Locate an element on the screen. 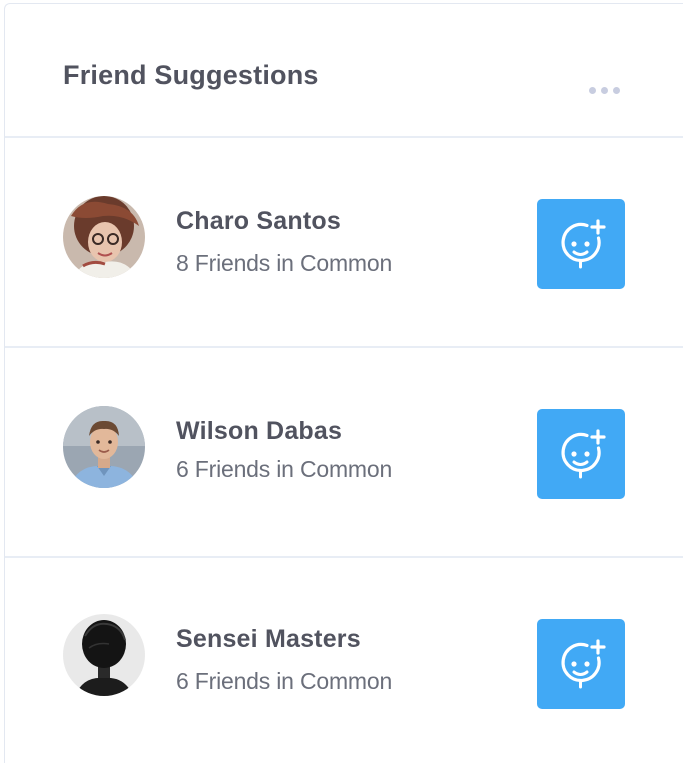  person-name: Sensei Masters is located at coordinates (268, 639).